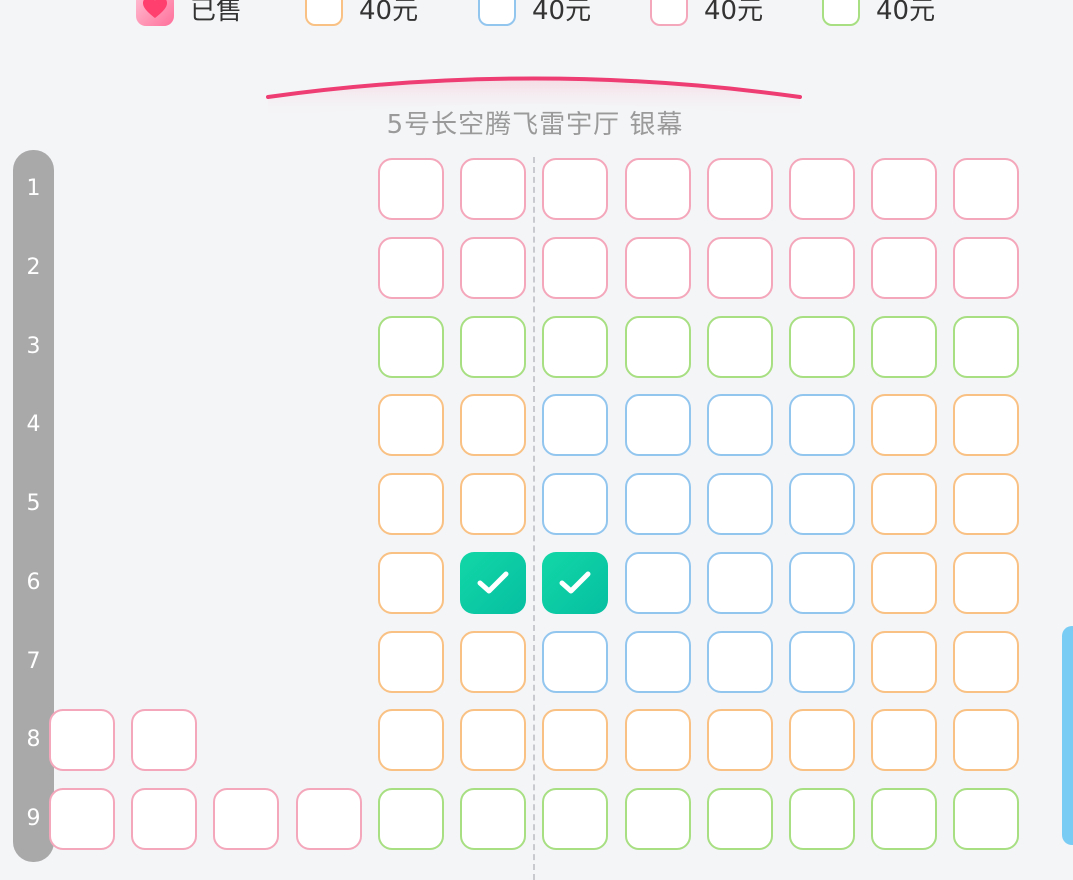  Describe the element at coordinates (986, 189) in the screenshot. I see `seat-r1-c12` at that location.